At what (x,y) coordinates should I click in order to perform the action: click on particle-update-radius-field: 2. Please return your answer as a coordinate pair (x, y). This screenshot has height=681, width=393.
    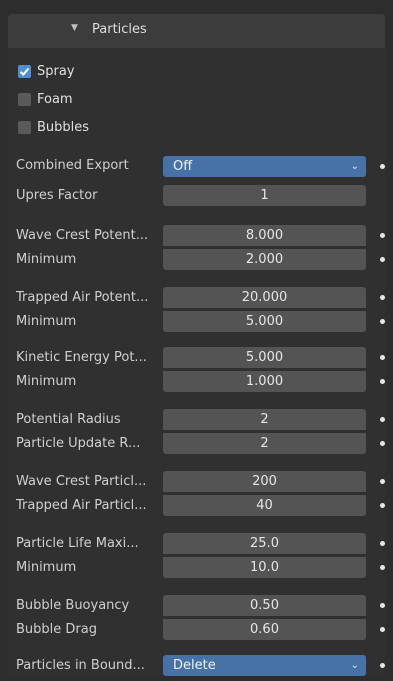
    Looking at the image, I should click on (264, 443).